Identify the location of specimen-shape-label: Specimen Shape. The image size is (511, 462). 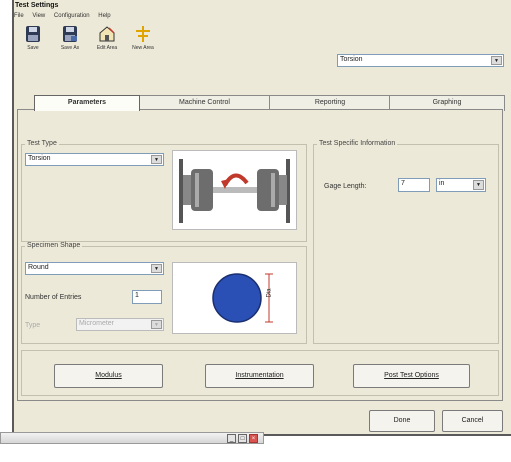
(54, 245).